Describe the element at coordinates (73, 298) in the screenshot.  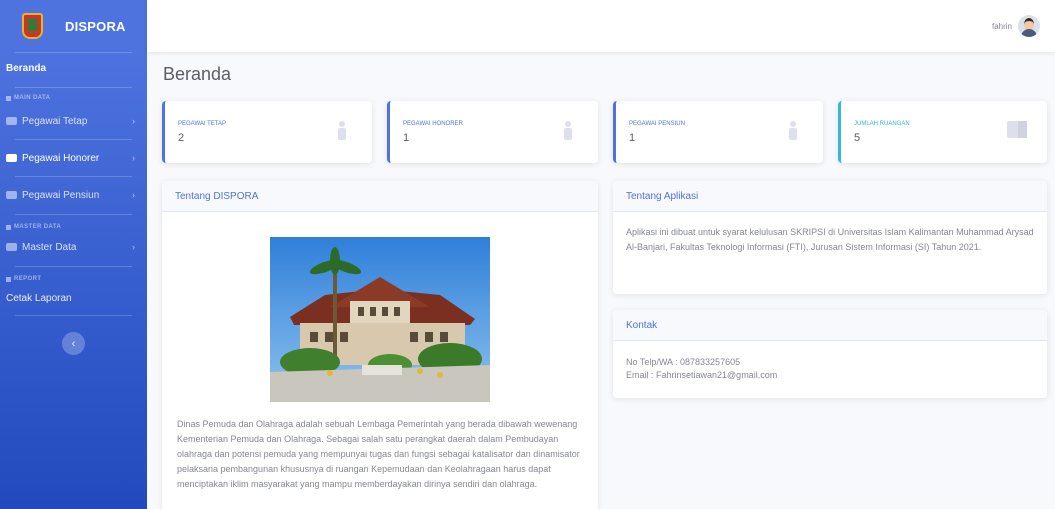
I see `sidebar-item-cetak-laporan: Cetak Laporan` at that location.